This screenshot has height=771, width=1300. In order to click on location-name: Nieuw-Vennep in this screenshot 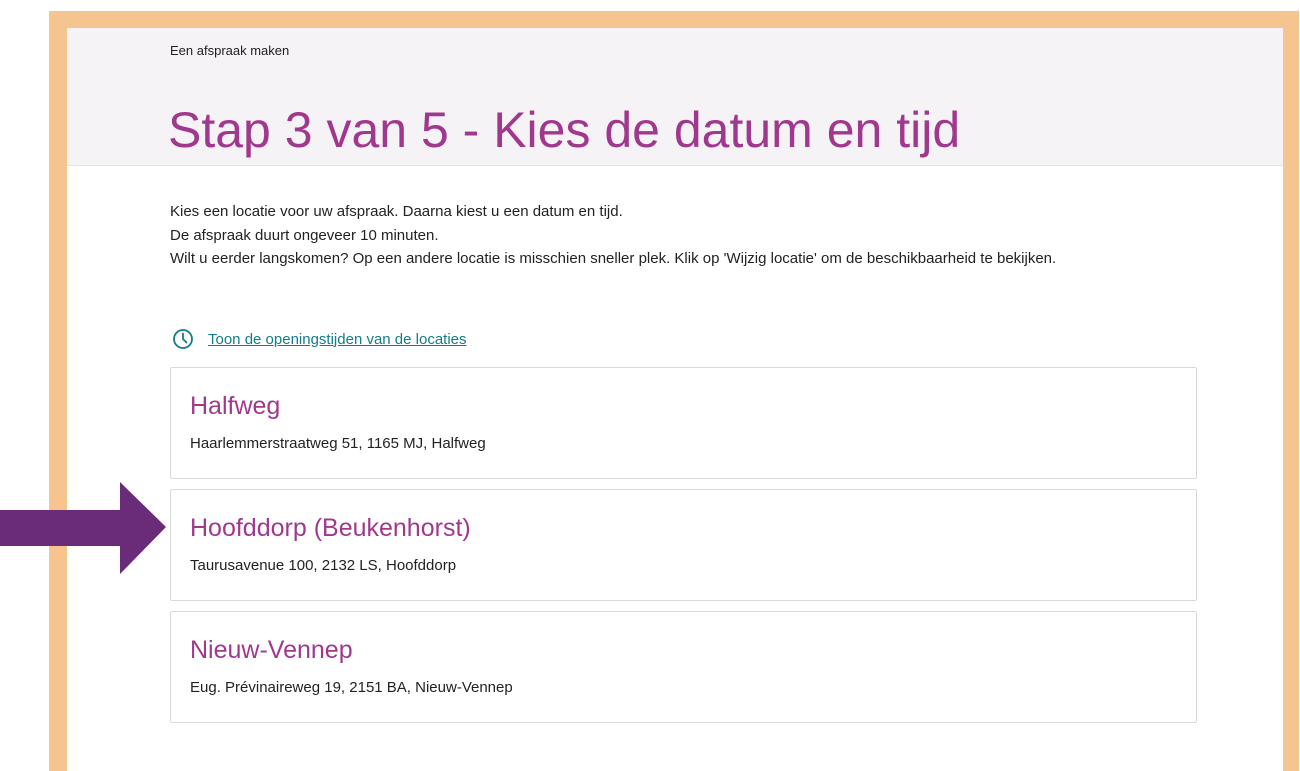, I will do `click(271, 650)`.